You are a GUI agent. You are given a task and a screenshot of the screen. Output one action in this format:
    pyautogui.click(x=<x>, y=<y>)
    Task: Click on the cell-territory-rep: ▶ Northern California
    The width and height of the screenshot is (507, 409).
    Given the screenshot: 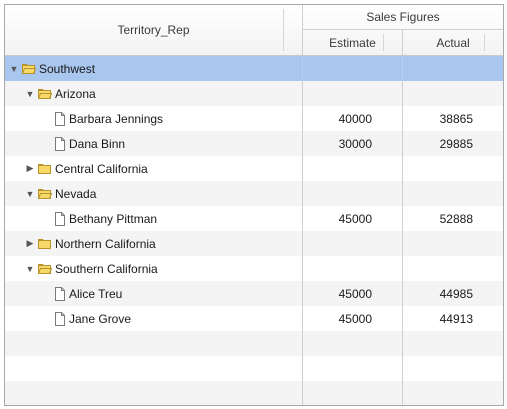 What is the action you would take?
    pyautogui.click(x=154, y=243)
    